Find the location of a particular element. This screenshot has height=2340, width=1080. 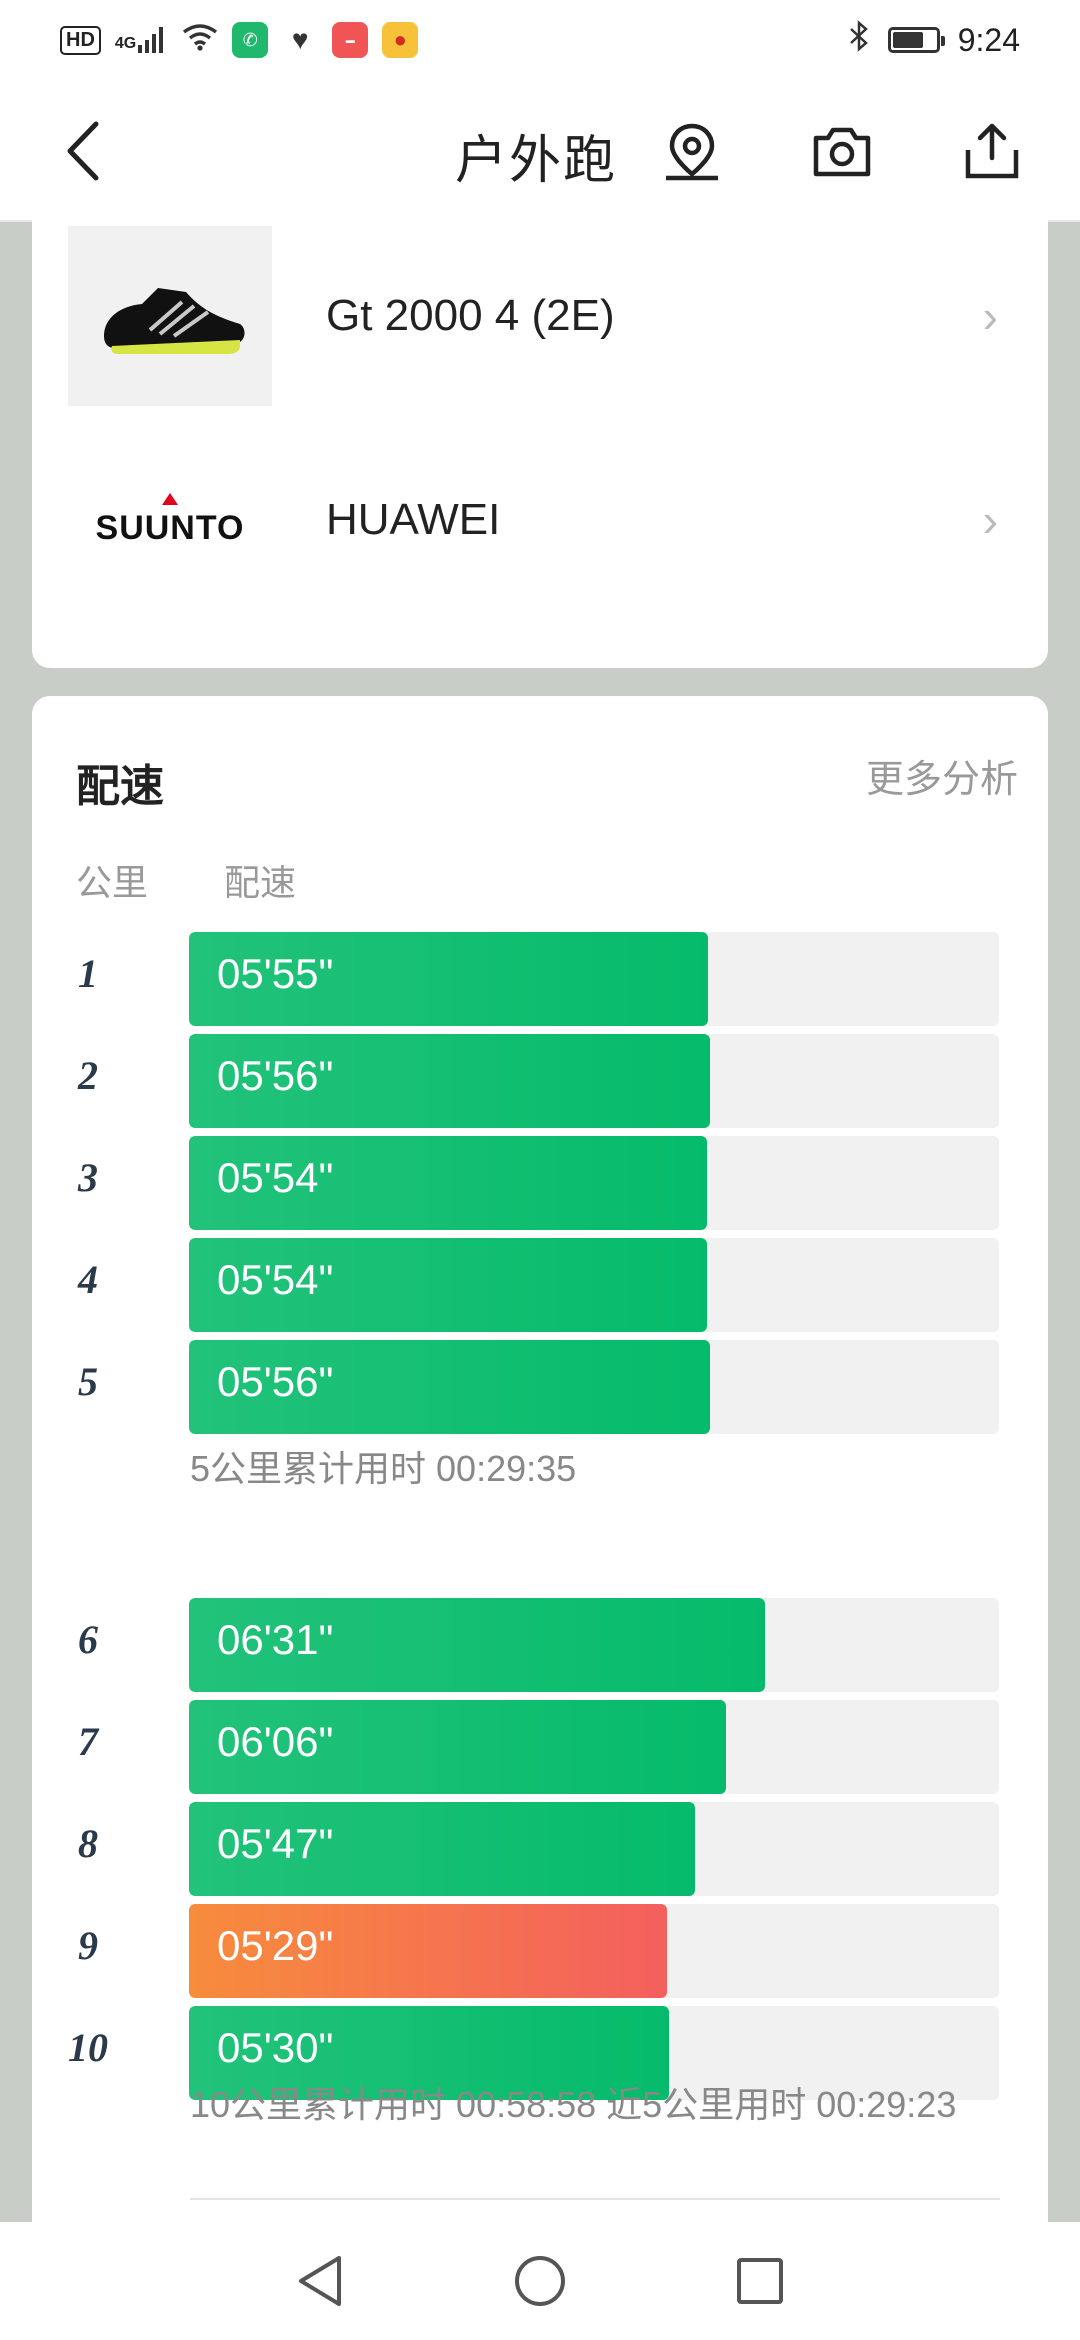

location-pin-button is located at coordinates (692, 152).